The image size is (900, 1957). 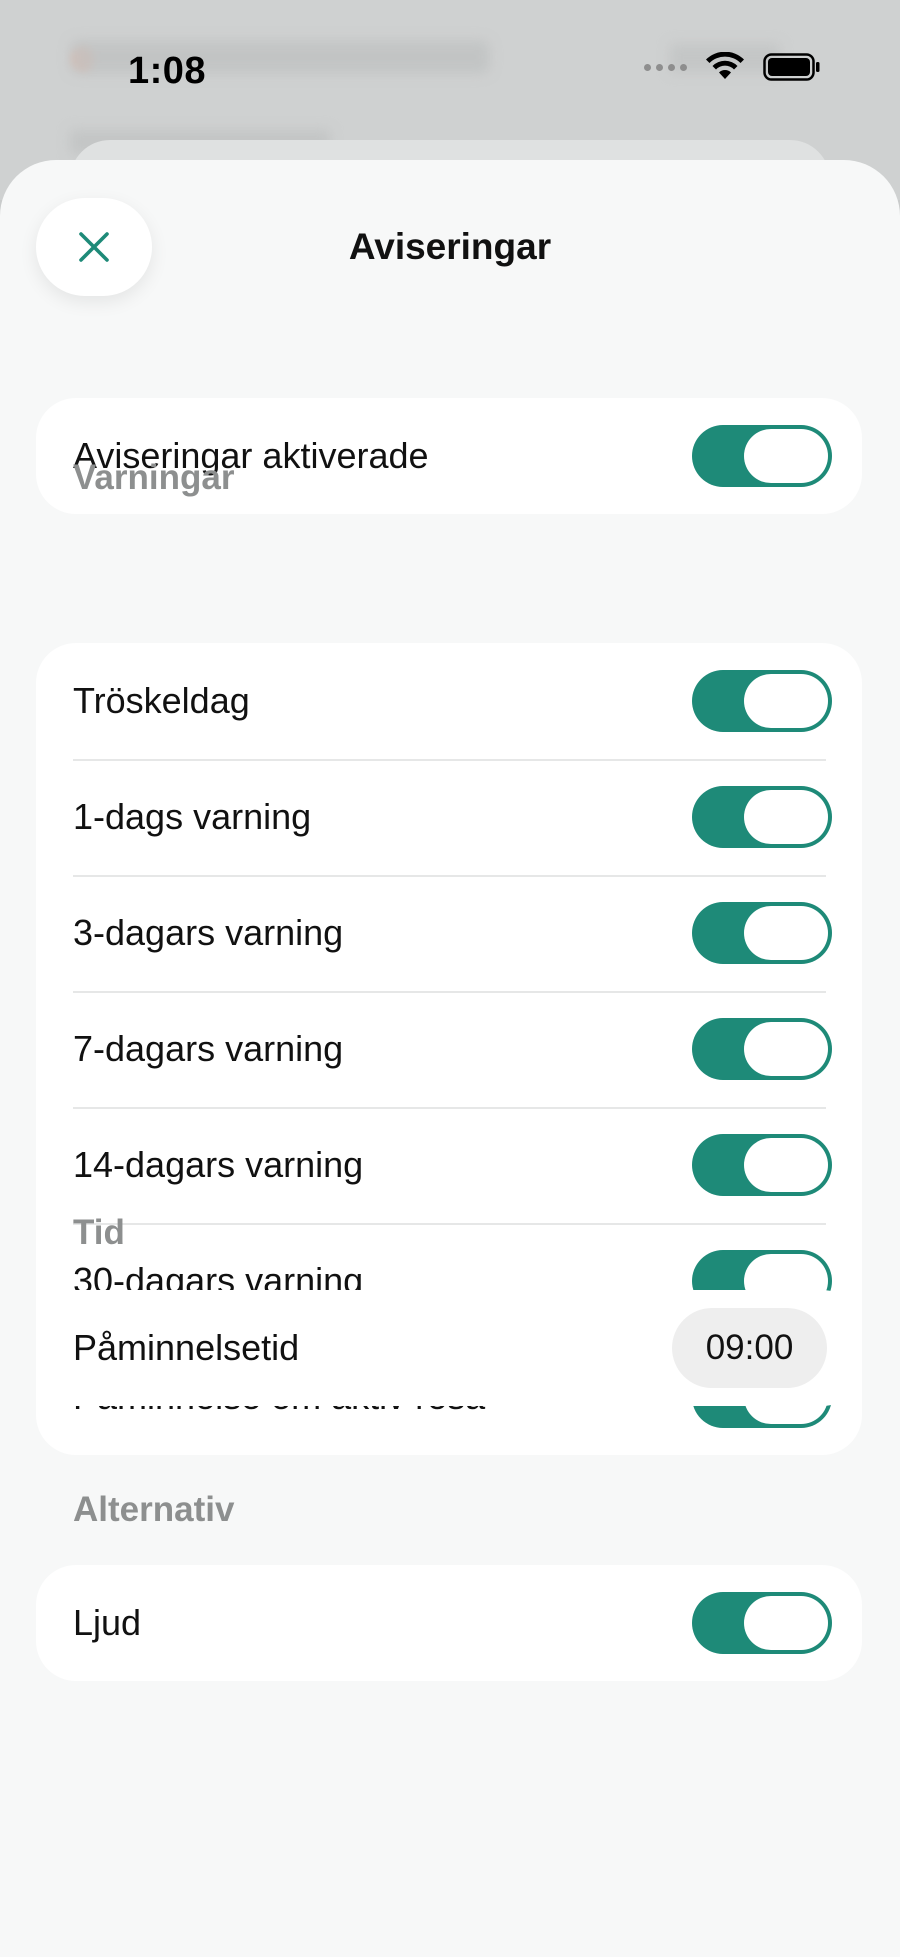 What do you see at coordinates (749, 1348) in the screenshot?
I see `reminder-time-picker: 09:00` at bounding box center [749, 1348].